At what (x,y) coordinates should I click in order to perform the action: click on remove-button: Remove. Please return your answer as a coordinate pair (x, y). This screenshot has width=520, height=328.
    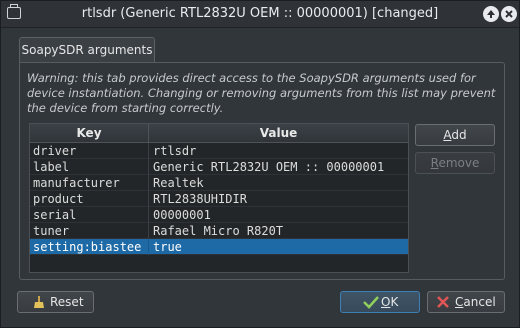
    Looking at the image, I should click on (455, 163).